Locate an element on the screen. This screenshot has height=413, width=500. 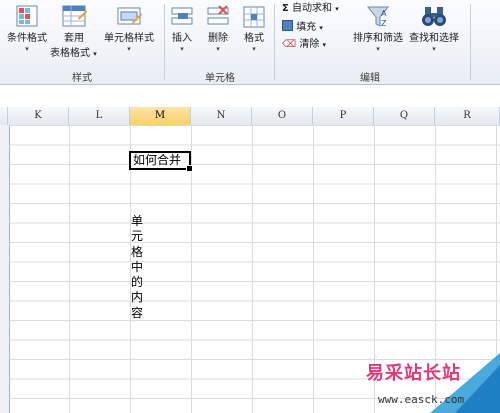
delete-button: 删除 ▾ is located at coordinates (218, 28).